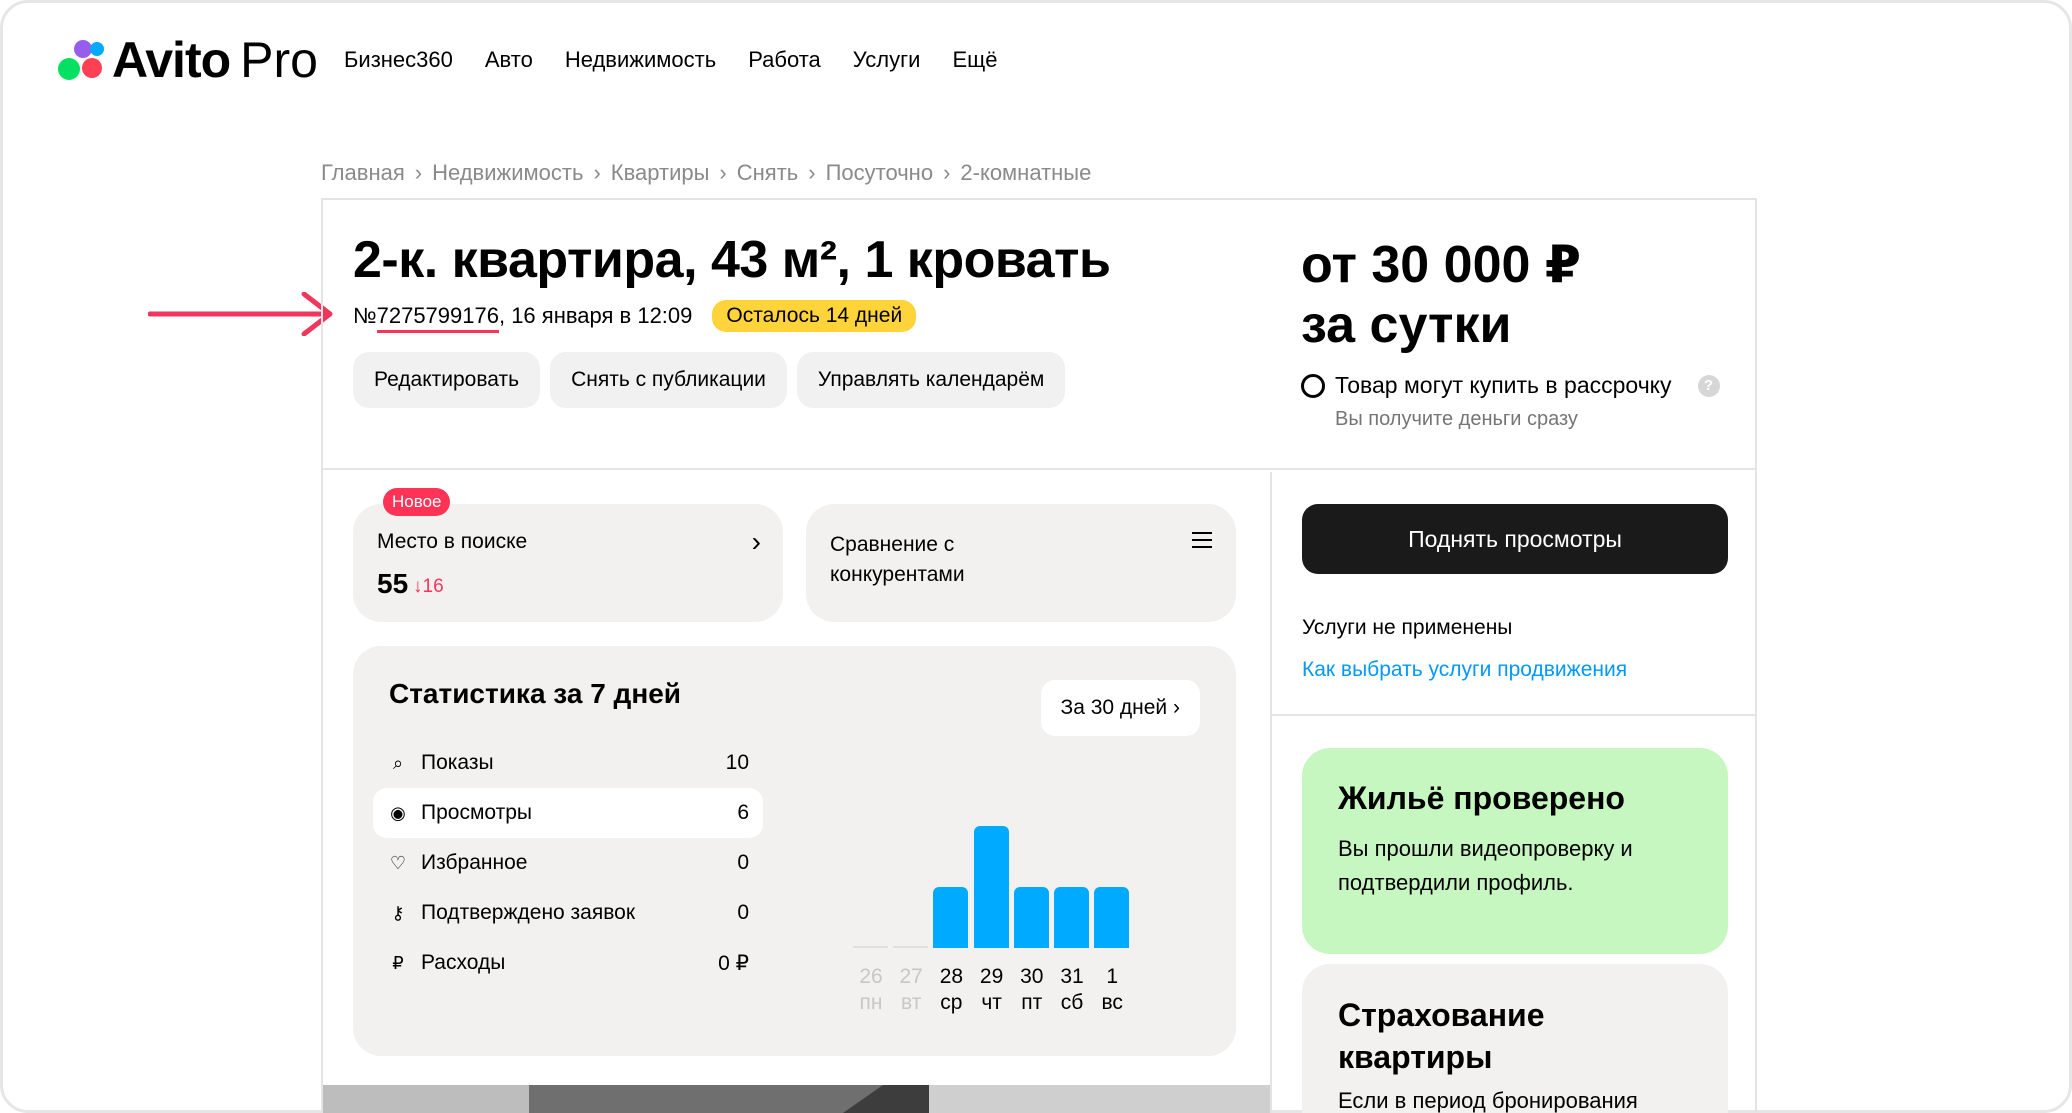  I want to click on chart-x-label: 28 ср, so click(951, 990).